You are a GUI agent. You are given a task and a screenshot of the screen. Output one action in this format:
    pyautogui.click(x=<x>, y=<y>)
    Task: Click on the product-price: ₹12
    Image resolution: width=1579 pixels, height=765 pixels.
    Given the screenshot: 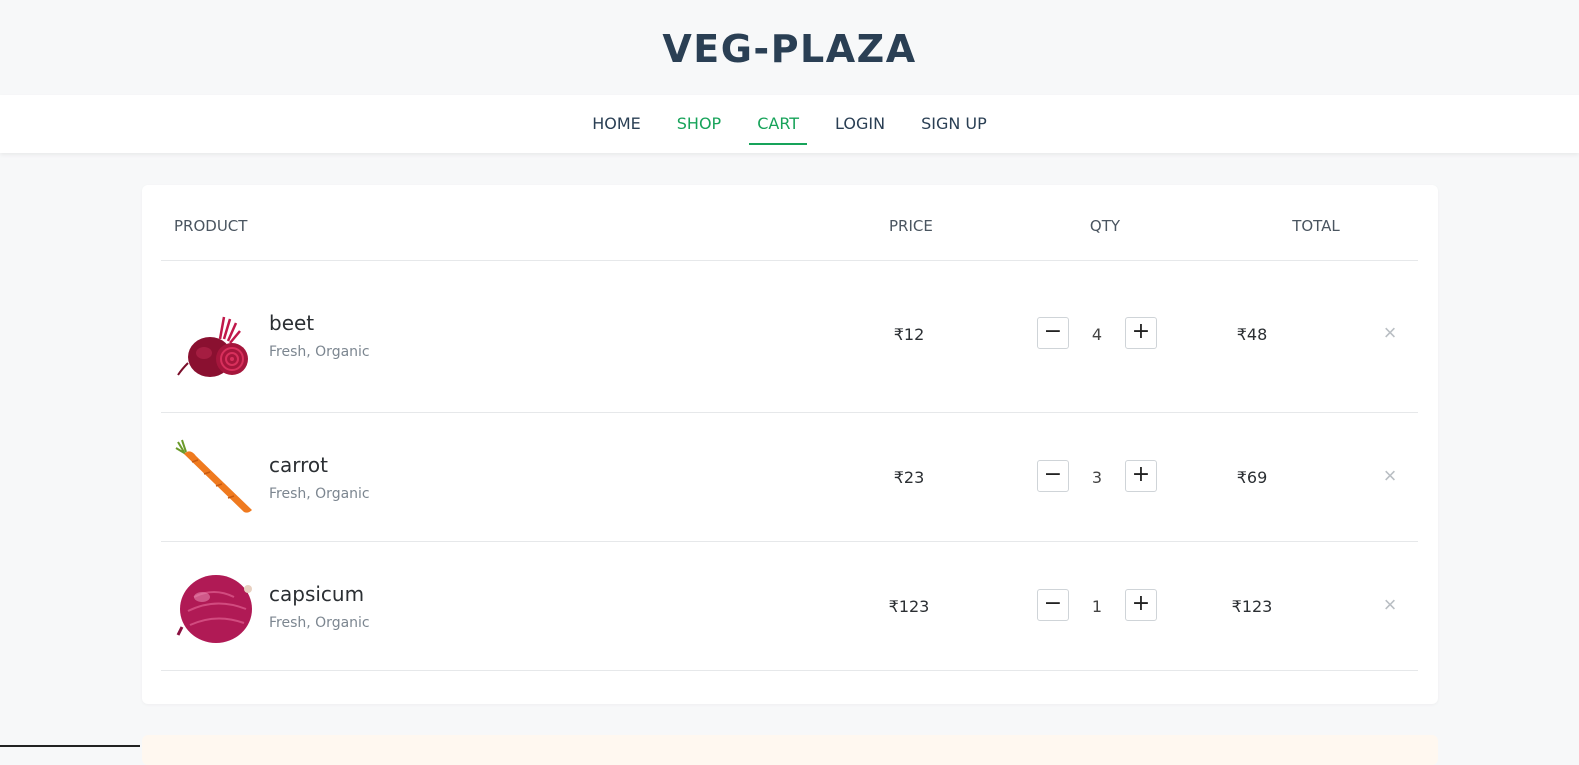 What is the action you would take?
    pyautogui.click(x=909, y=334)
    